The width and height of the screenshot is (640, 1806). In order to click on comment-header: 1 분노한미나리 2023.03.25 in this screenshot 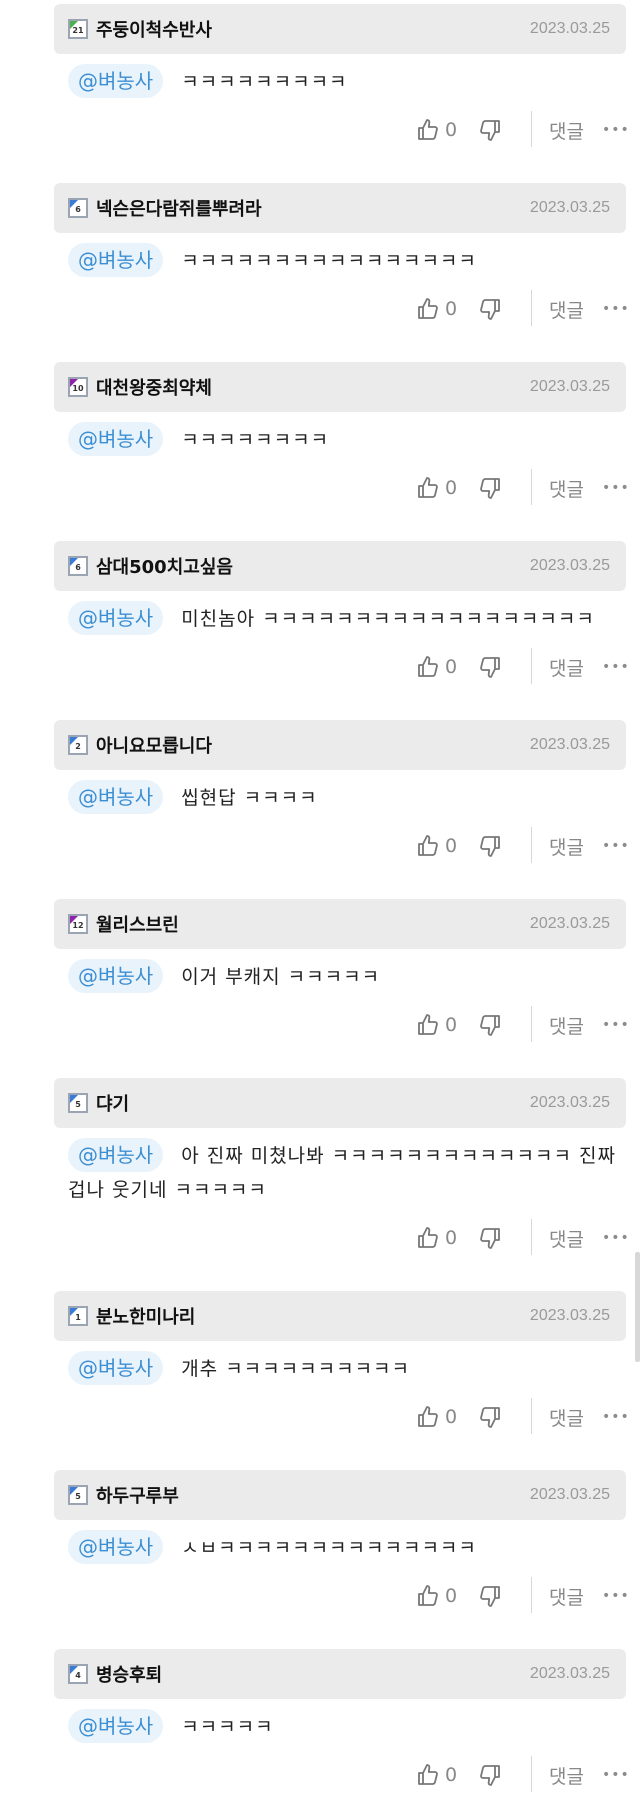, I will do `click(340, 1316)`.